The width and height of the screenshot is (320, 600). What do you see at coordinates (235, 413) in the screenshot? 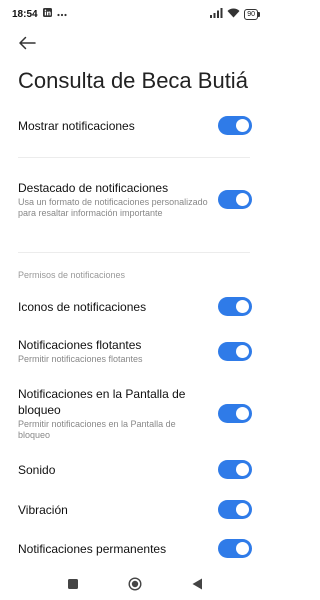
I see `lock-screen-notifications-toggle` at bounding box center [235, 413].